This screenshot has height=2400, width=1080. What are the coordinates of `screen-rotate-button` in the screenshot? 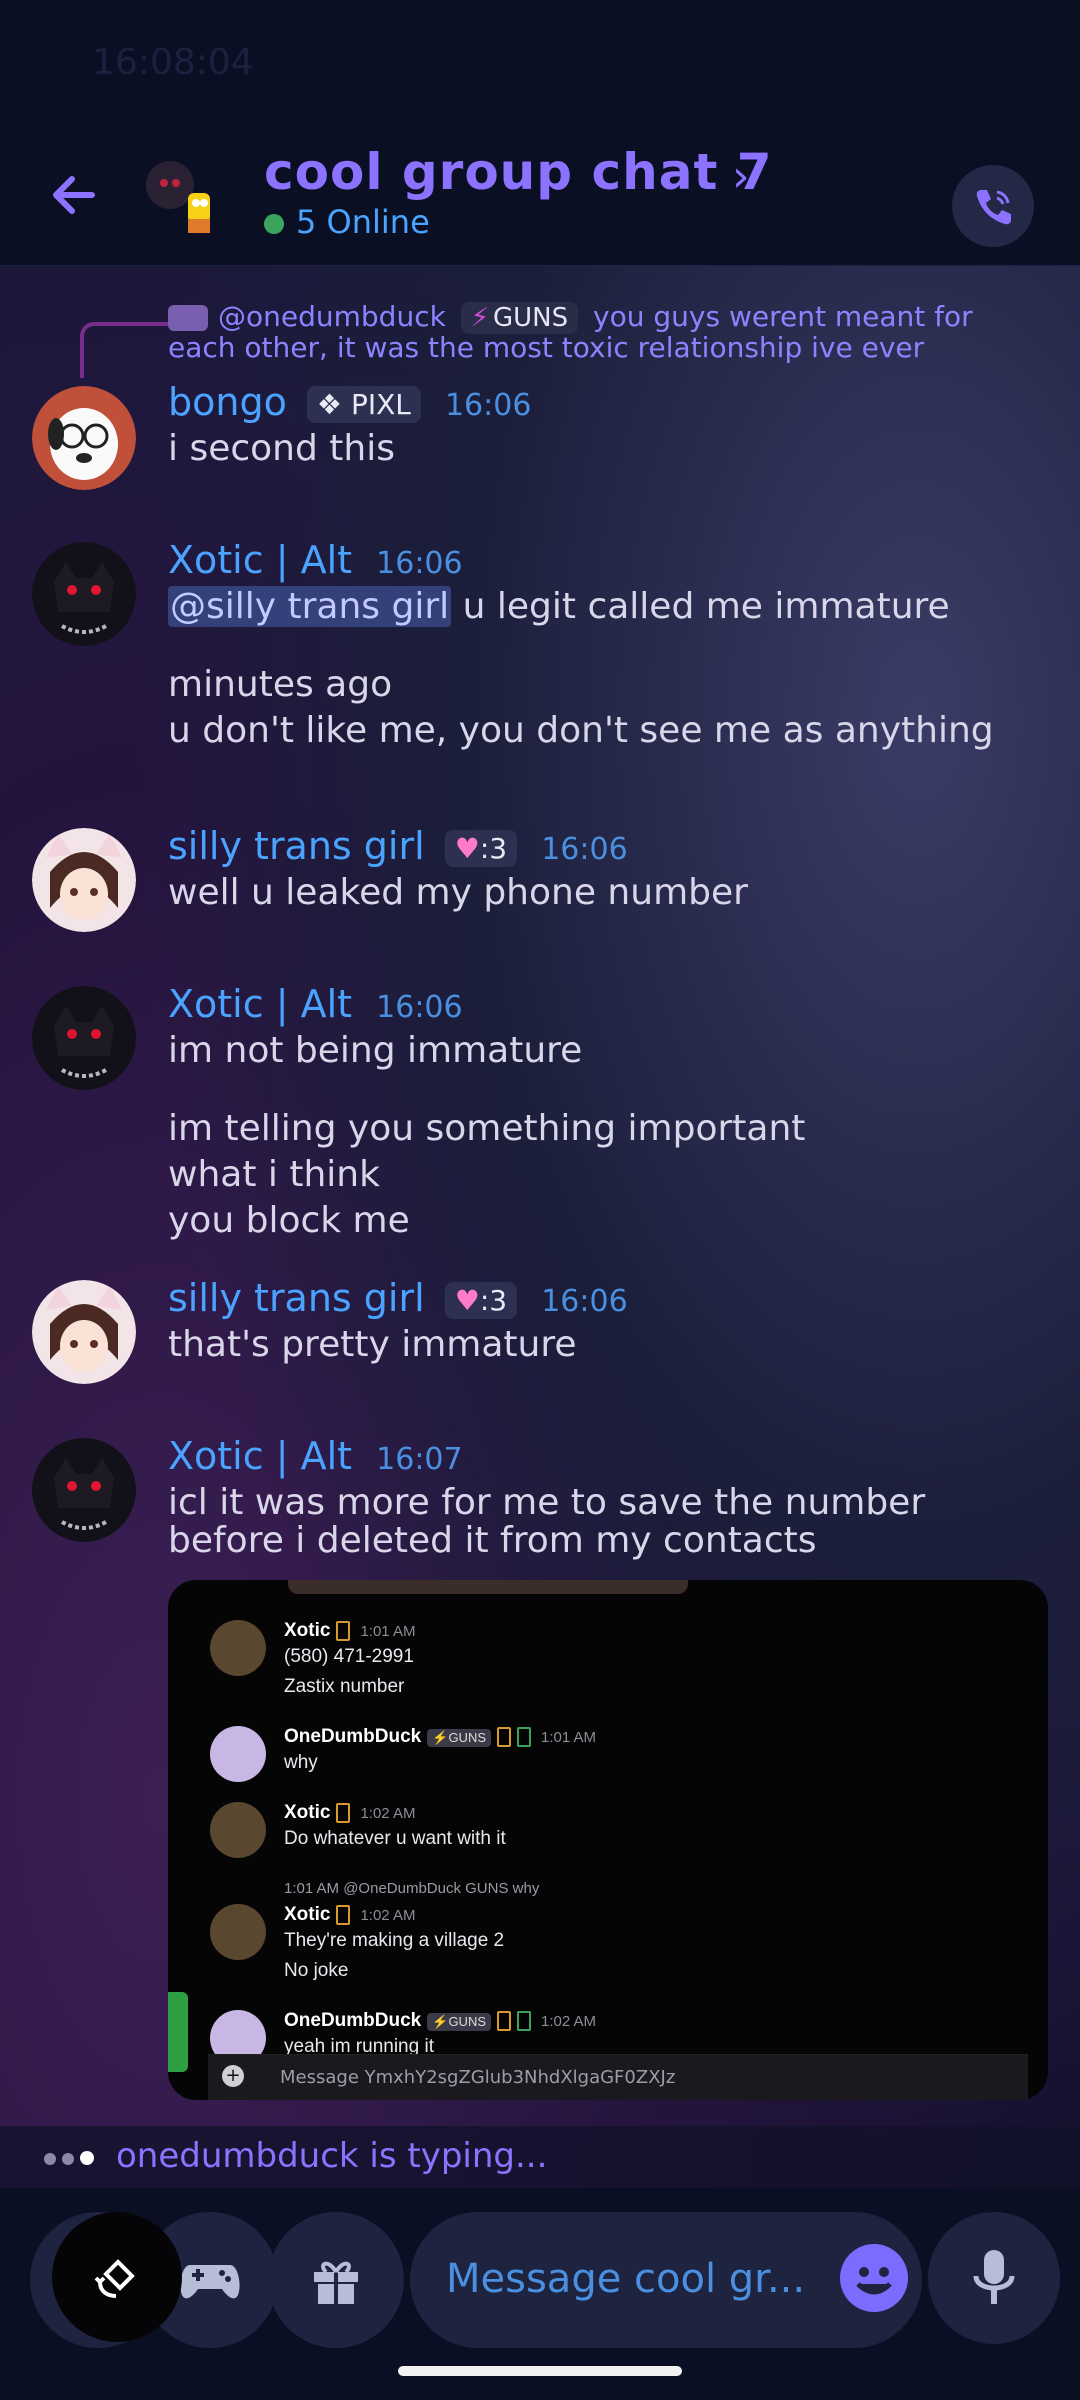 It's located at (117, 2277).